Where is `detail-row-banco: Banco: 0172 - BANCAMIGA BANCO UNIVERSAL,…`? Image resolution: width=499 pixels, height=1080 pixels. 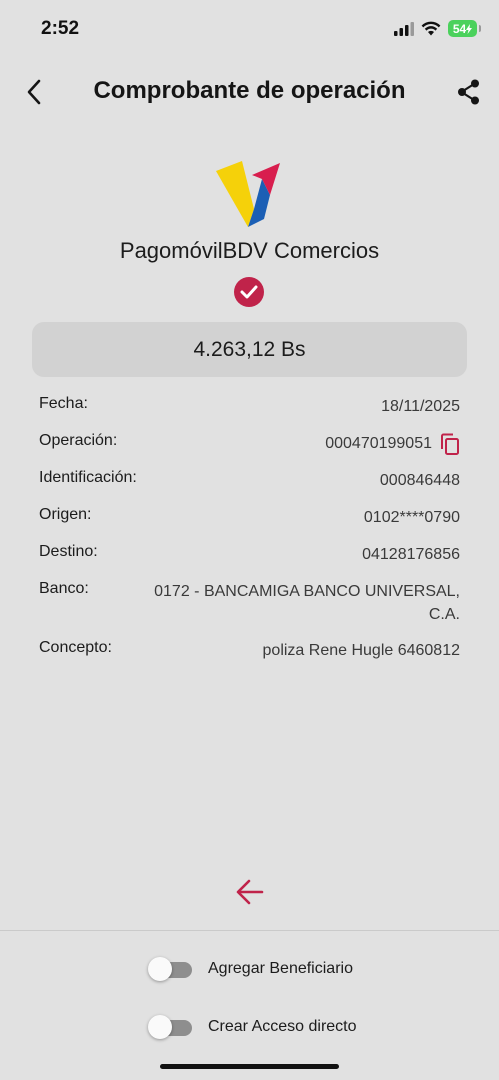 detail-row-banco: Banco: 0172 - BANCAMIGA BANCO UNIVERSAL,… is located at coordinates (249, 603).